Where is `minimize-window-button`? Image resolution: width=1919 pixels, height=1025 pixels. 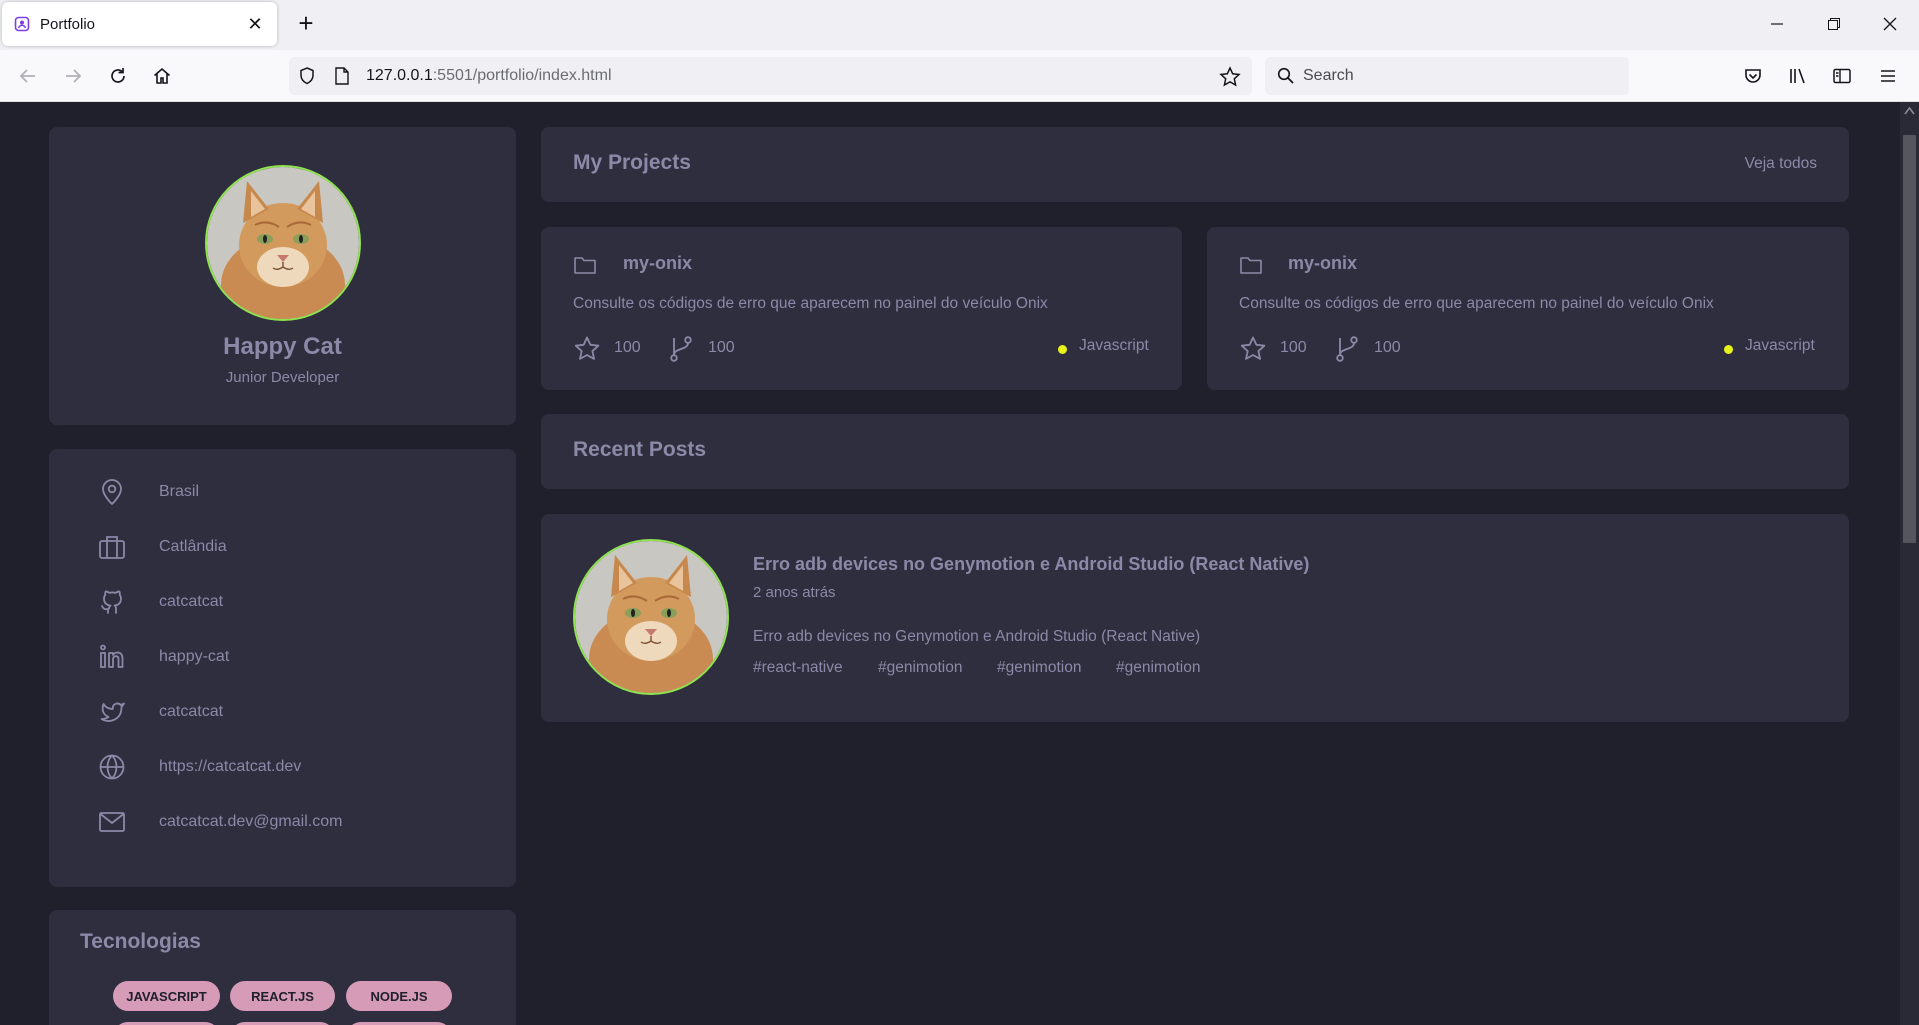
minimize-window-button is located at coordinates (1777, 24).